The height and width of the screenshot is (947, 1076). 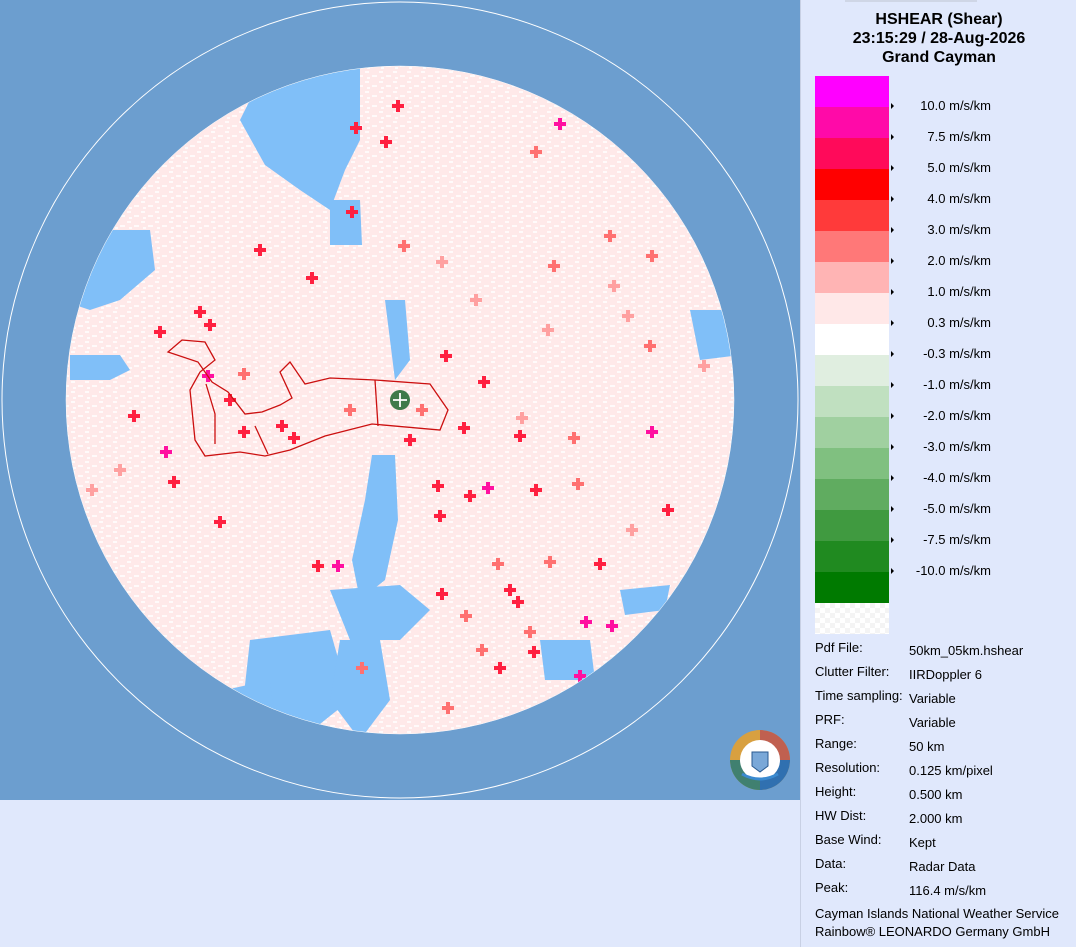 What do you see at coordinates (831, 863) in the screenshot?
I see `info-key: Data:` at bounding box center [831, 863].